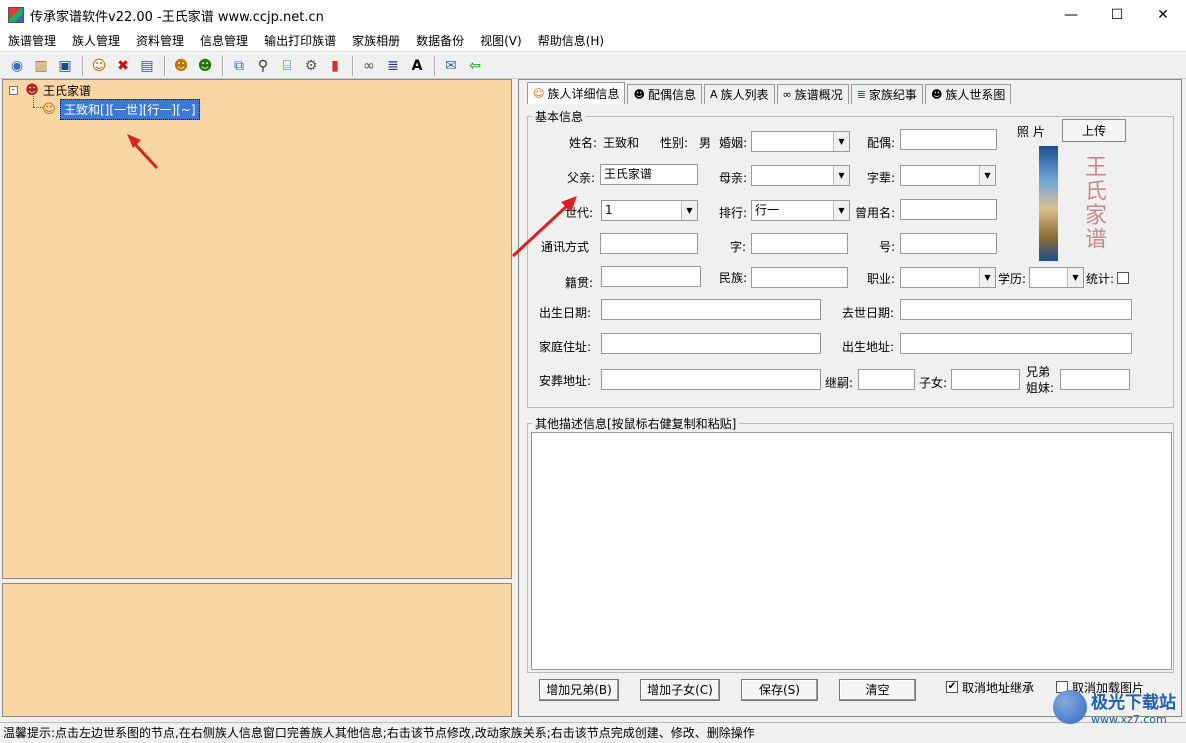 This screenshot has height=743, width=1186. I want to click on add-child-button: 增加子女(C), so click(680, 690).